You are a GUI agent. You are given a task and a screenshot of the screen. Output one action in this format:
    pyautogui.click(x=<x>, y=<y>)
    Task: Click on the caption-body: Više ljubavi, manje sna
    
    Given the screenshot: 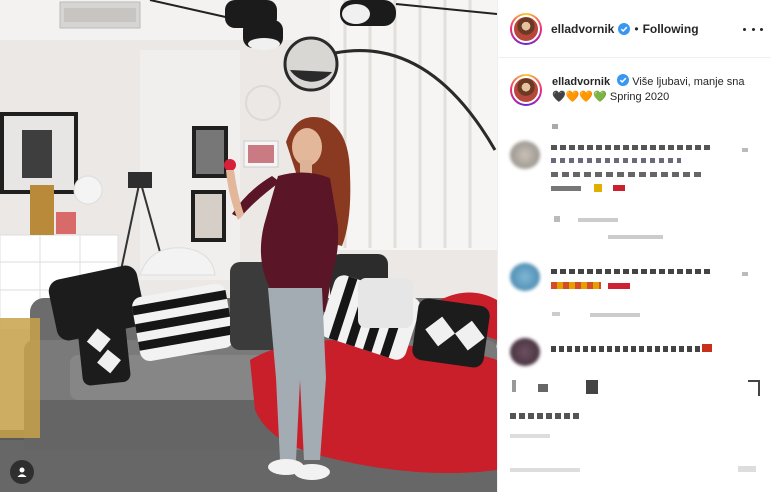 What is the action you would take?
    pyautogui.click(x=688, y=82)
    